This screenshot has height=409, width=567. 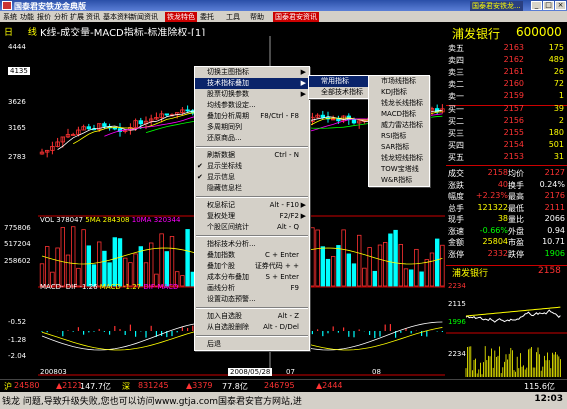 I want to click on context-menu-item: 加入自选股 Alt - Z, so click(x=252, y=316).